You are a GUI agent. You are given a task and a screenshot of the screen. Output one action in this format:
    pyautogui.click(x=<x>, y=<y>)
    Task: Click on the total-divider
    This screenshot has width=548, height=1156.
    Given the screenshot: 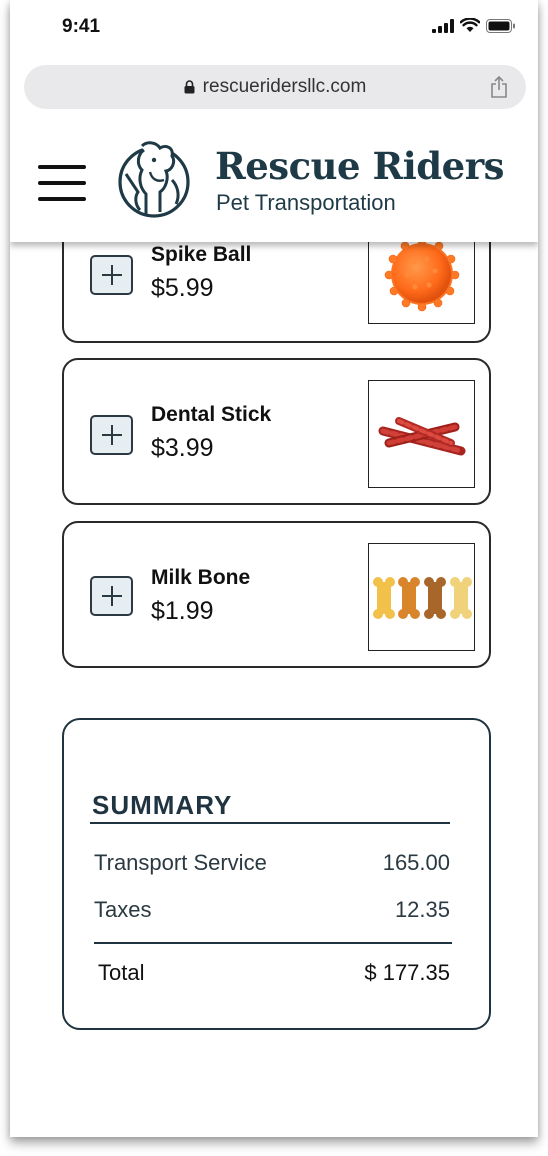 What is the action you would take?
    pyautogui.click(x=273, y=943)
    